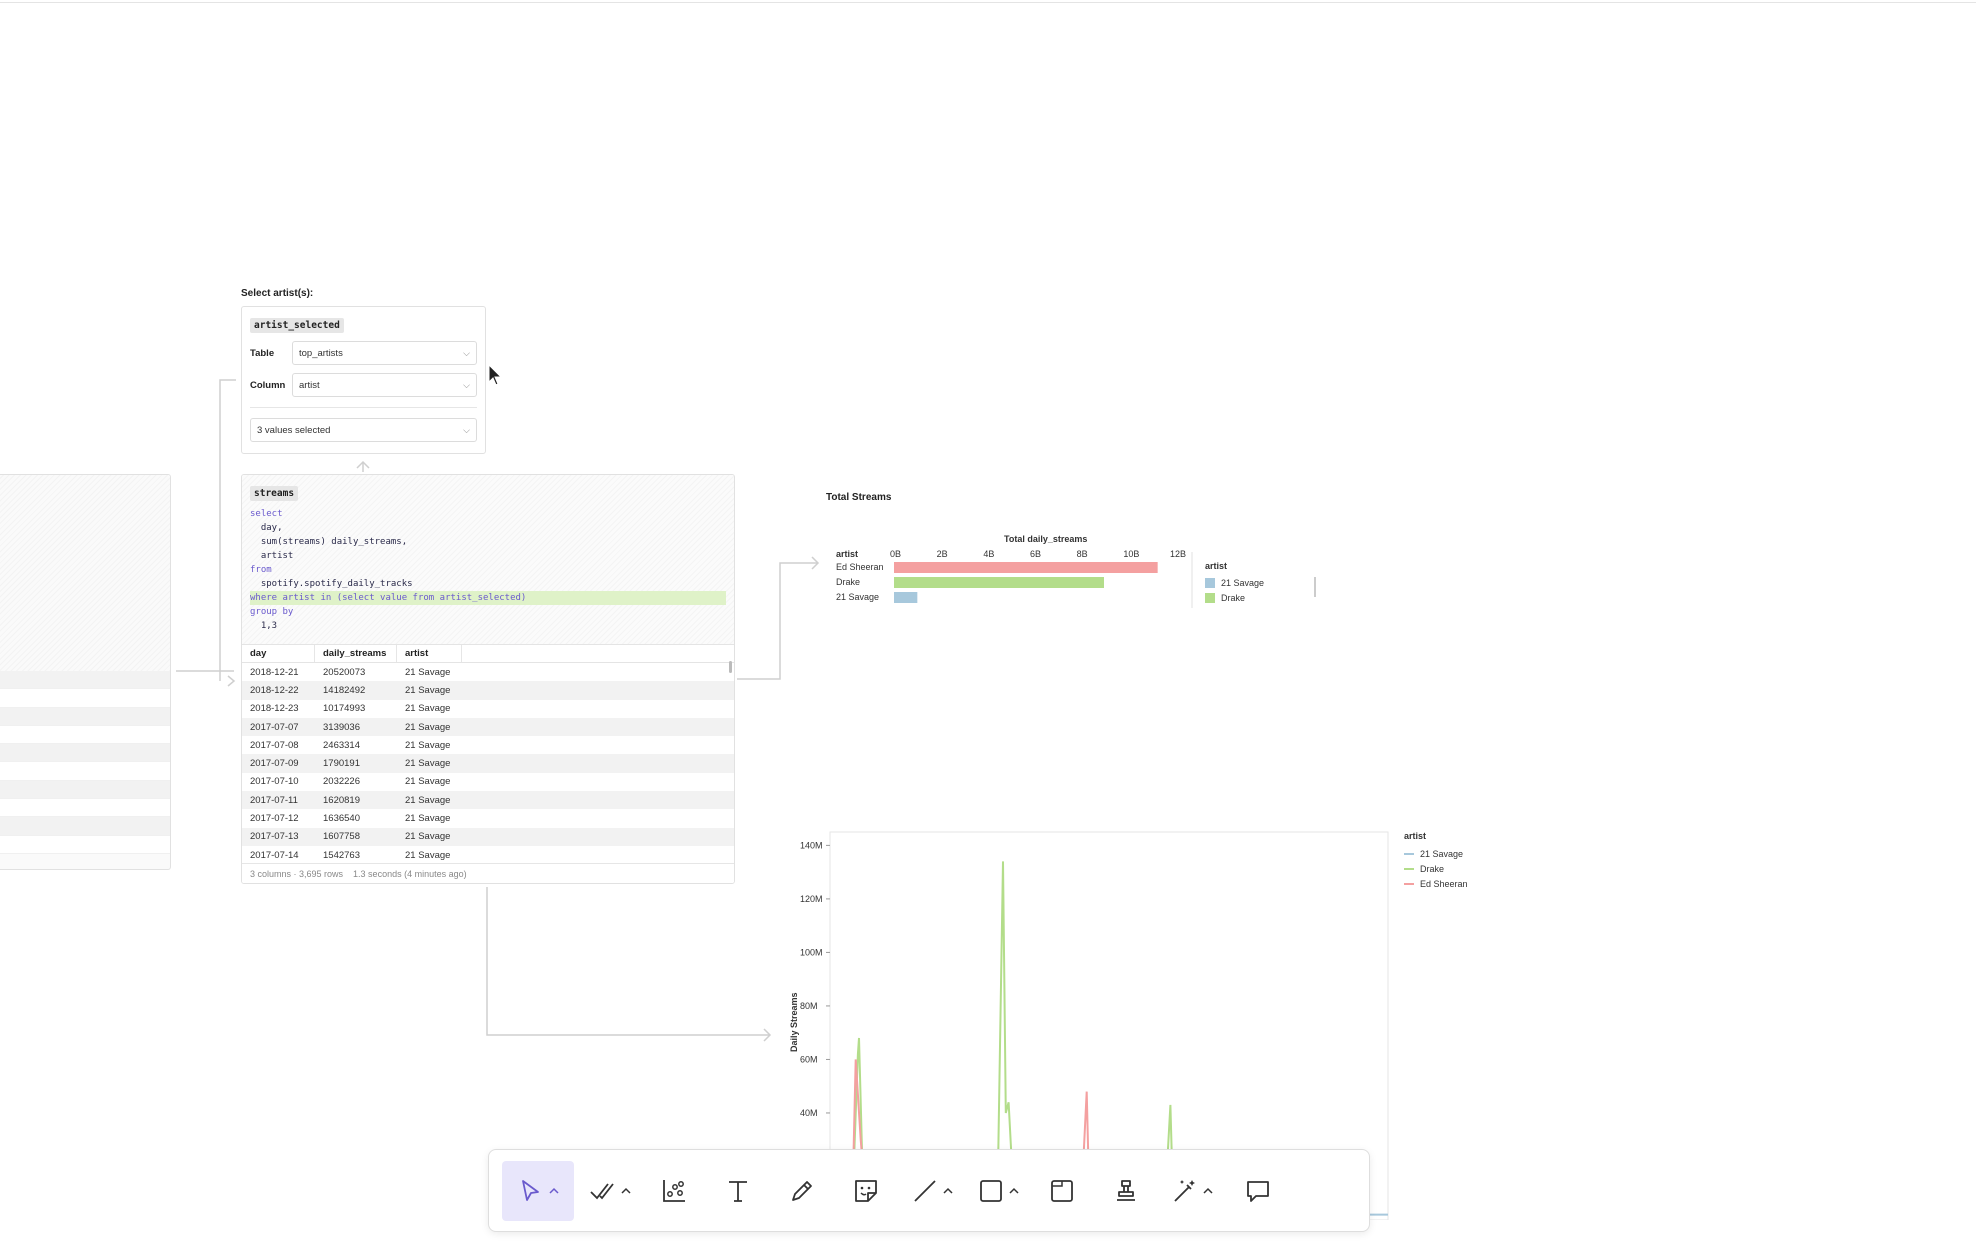  I want to click on sql-line: 1,3, so click(264, 626).